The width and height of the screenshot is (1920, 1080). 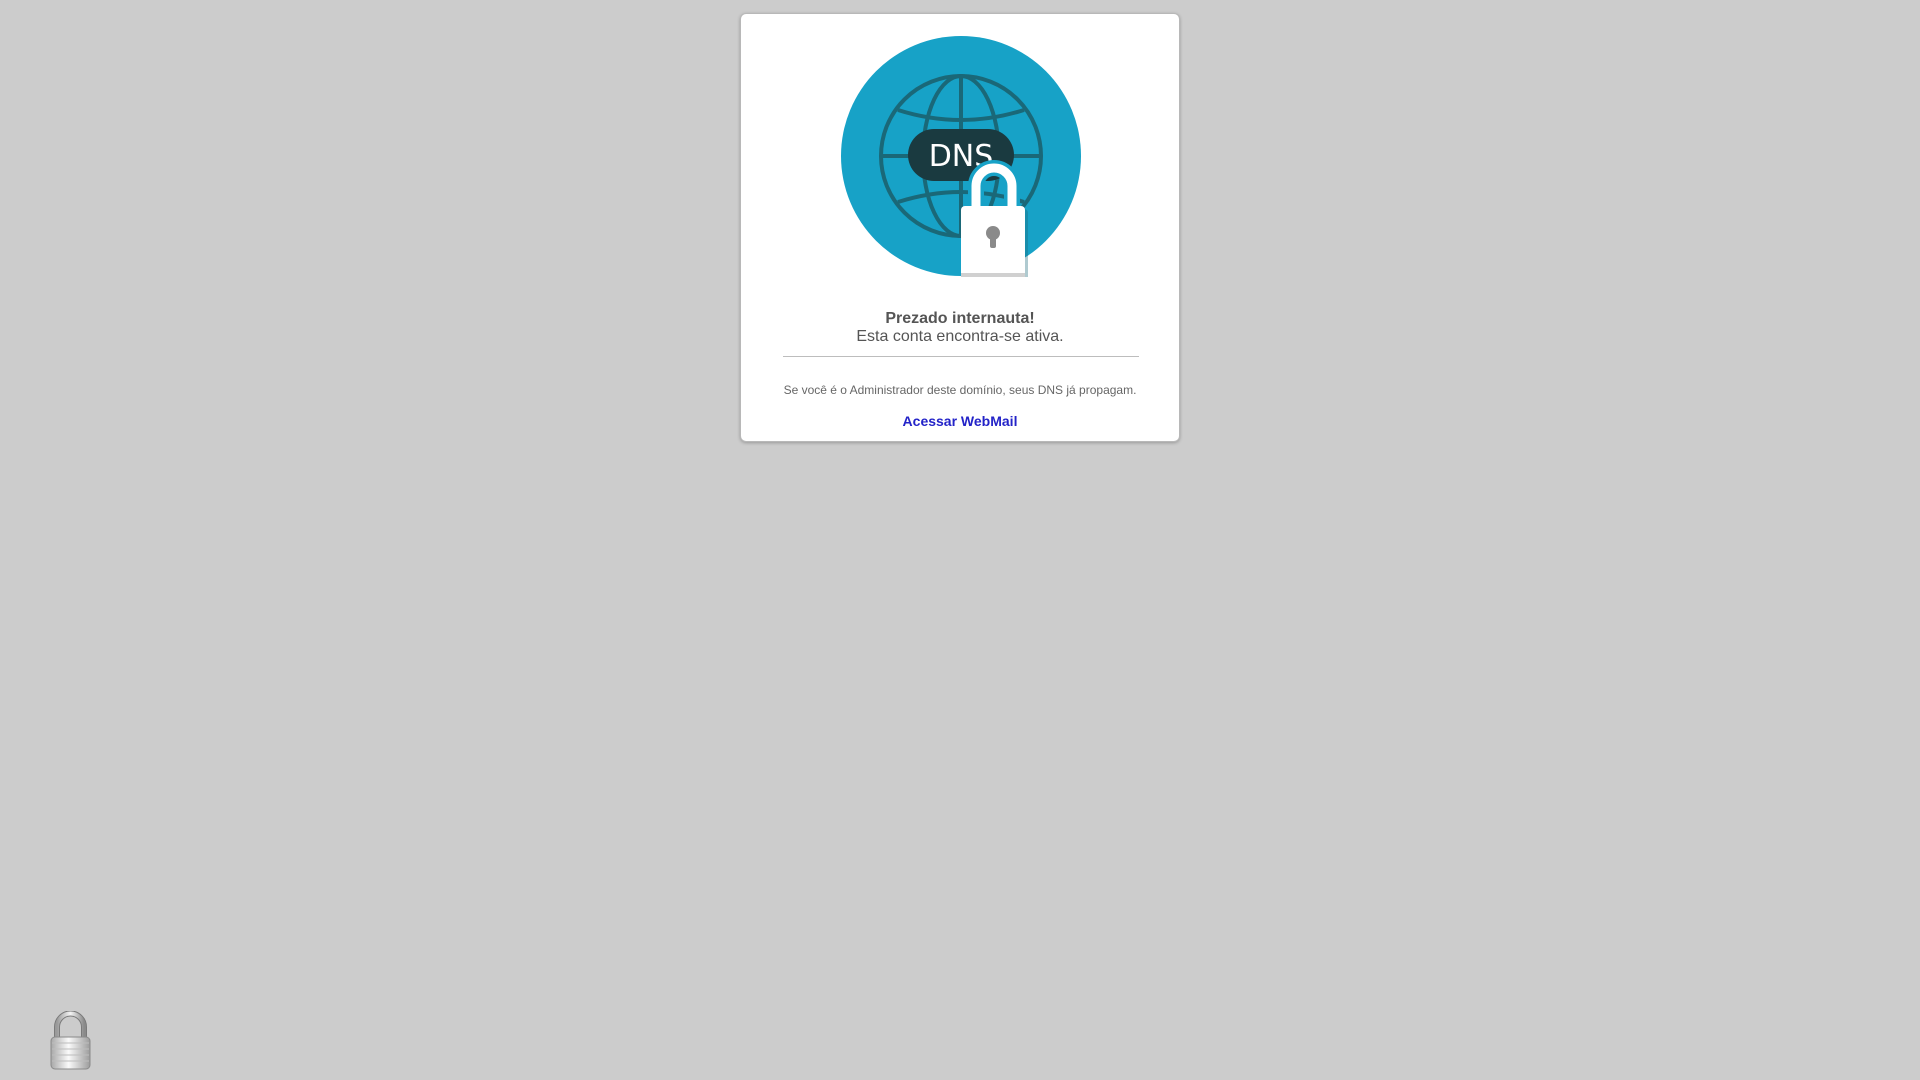 I want to click on dns-globe-lock-icon: DNS, so click(x=961, y=156).